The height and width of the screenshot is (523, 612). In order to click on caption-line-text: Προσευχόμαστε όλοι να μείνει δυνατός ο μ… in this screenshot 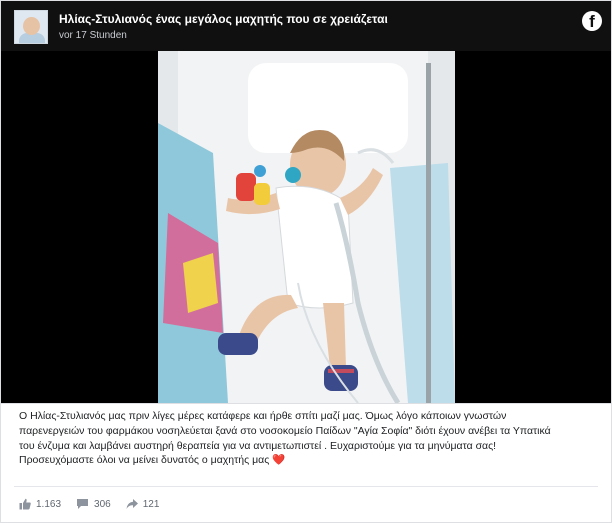, I will do `click(144, 460)`.